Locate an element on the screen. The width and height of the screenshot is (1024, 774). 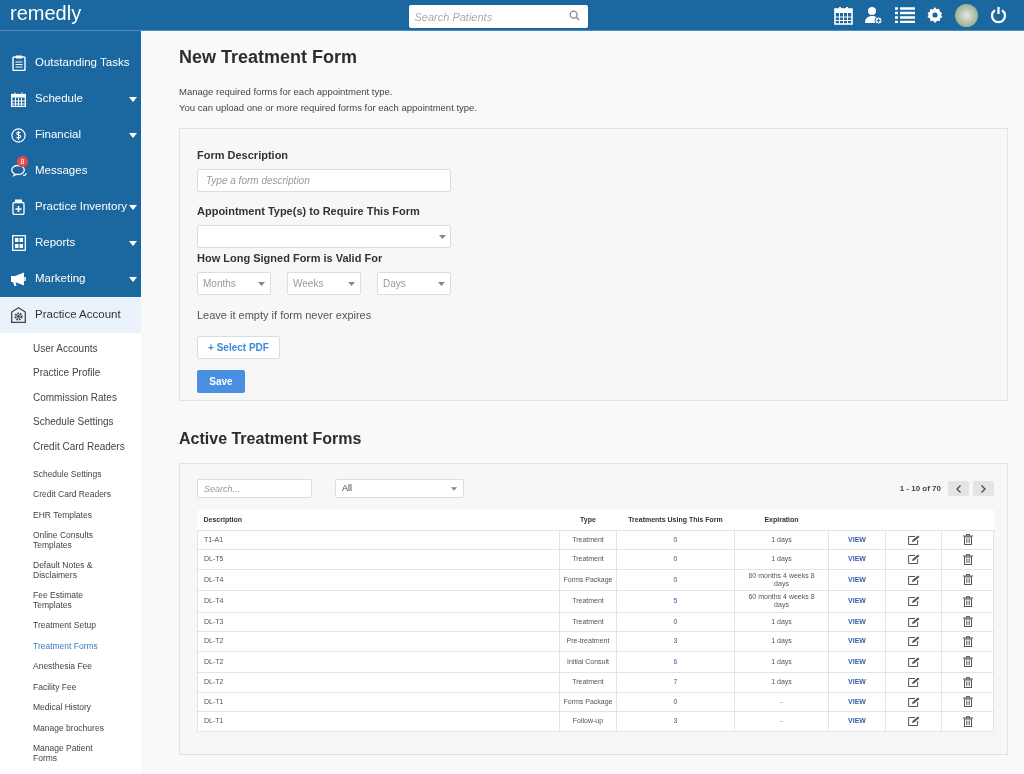
sidebar-link: Online Consults Templates is located at coordinates (87, 540).